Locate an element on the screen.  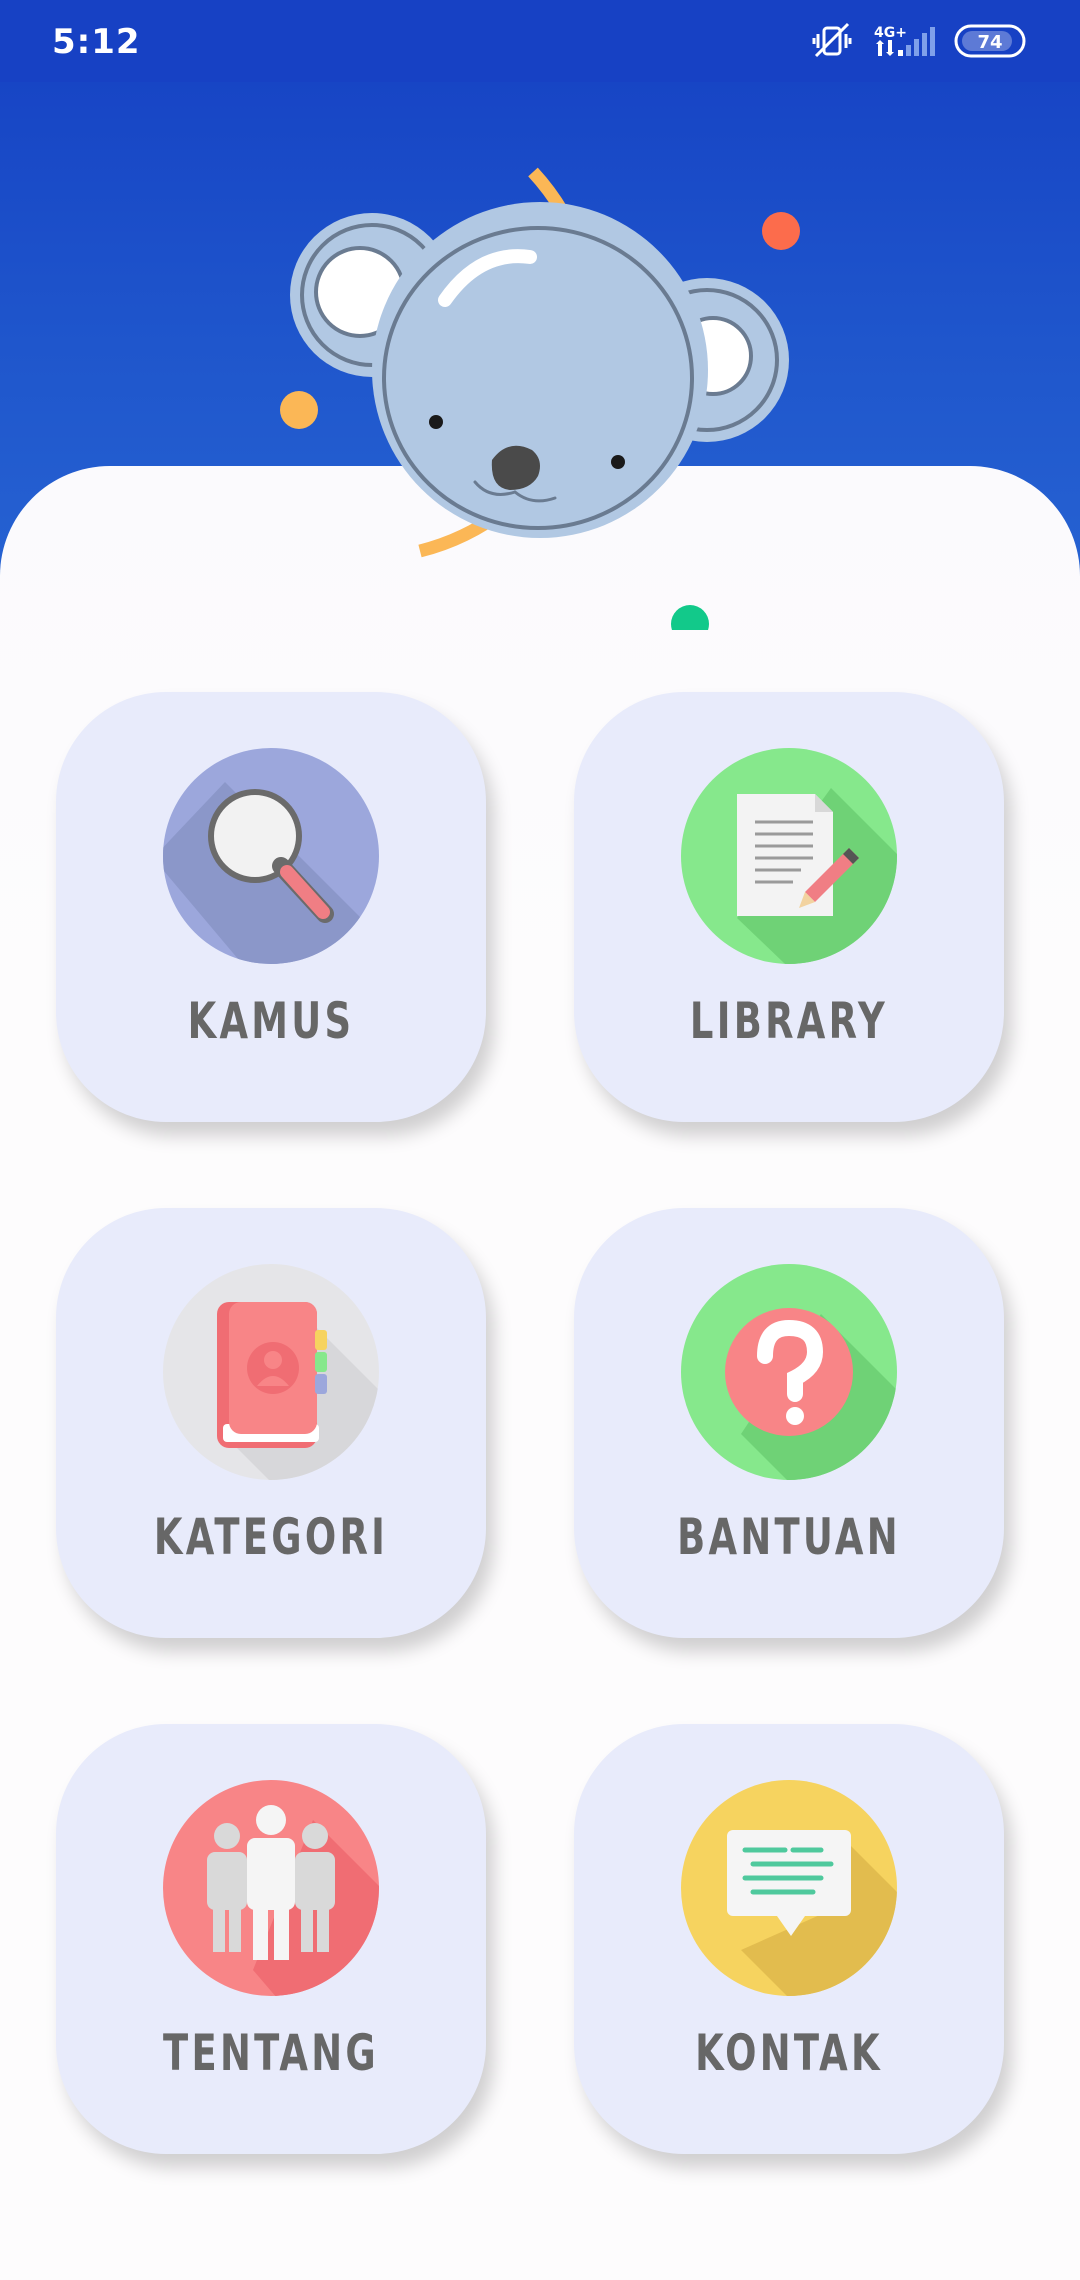
search-icon is located at coordinates (271, 856).